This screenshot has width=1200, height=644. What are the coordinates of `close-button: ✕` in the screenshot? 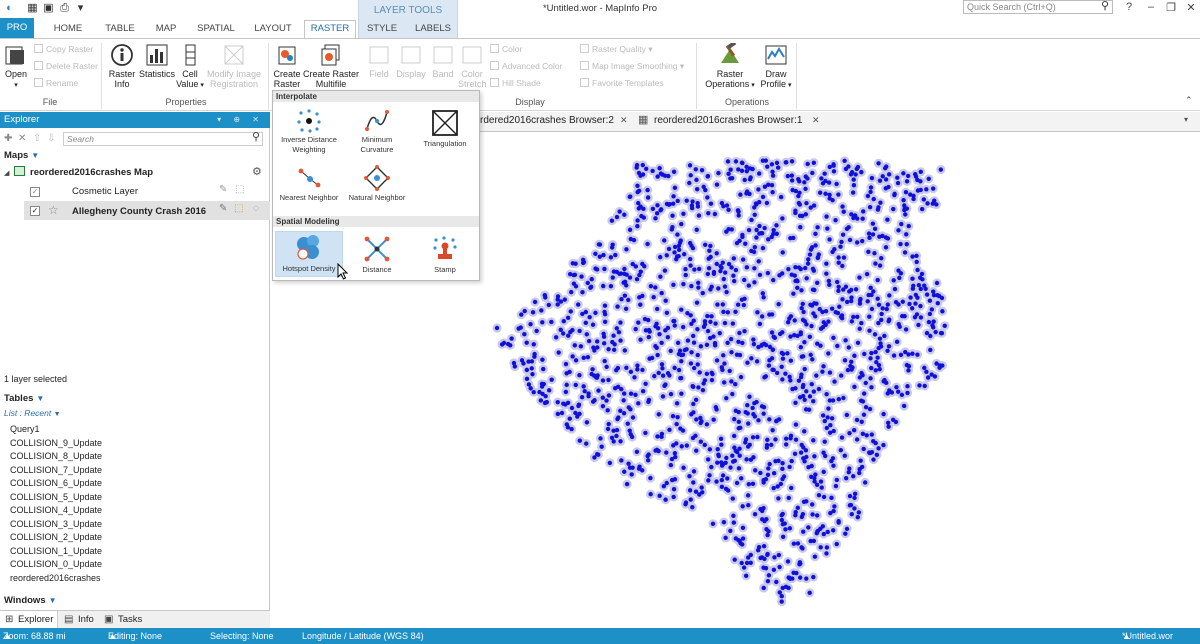 It's located at (1191, 7).